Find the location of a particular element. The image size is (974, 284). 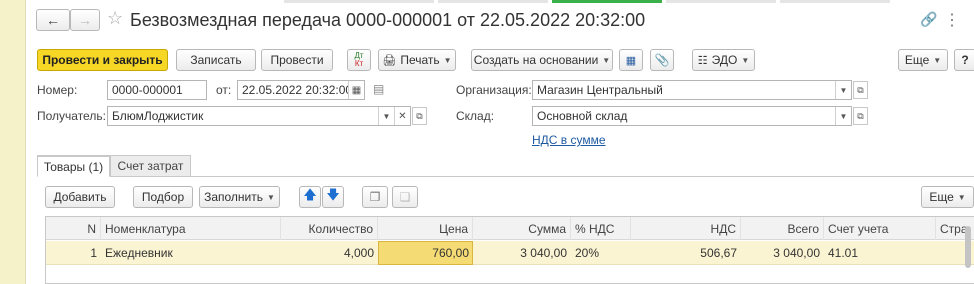

arrow-right-icon: → is located at coordinates (85, 20).